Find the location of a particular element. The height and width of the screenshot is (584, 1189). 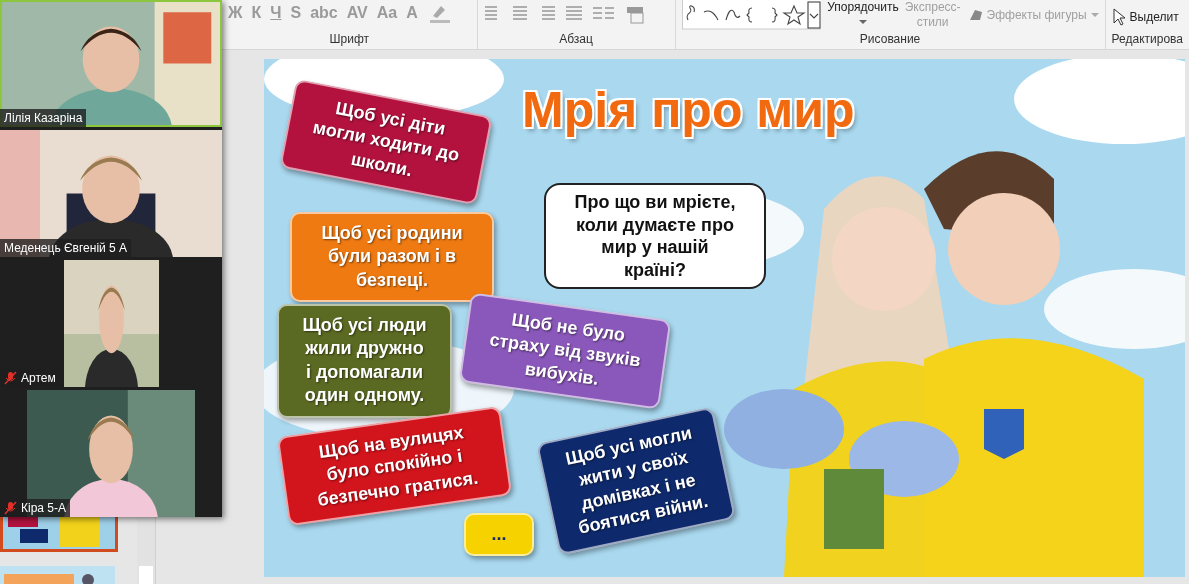

group-label: Абзац is located at coordinates (576, 39).